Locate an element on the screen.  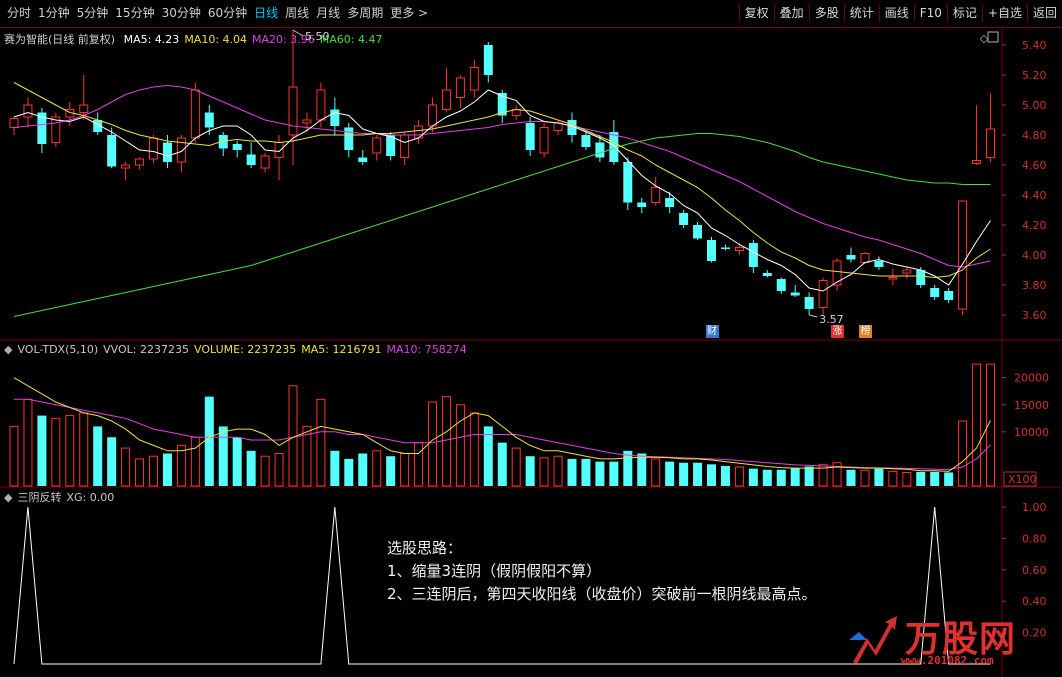
y-tick-label: 20000 is located at coordinates (1031, 378).